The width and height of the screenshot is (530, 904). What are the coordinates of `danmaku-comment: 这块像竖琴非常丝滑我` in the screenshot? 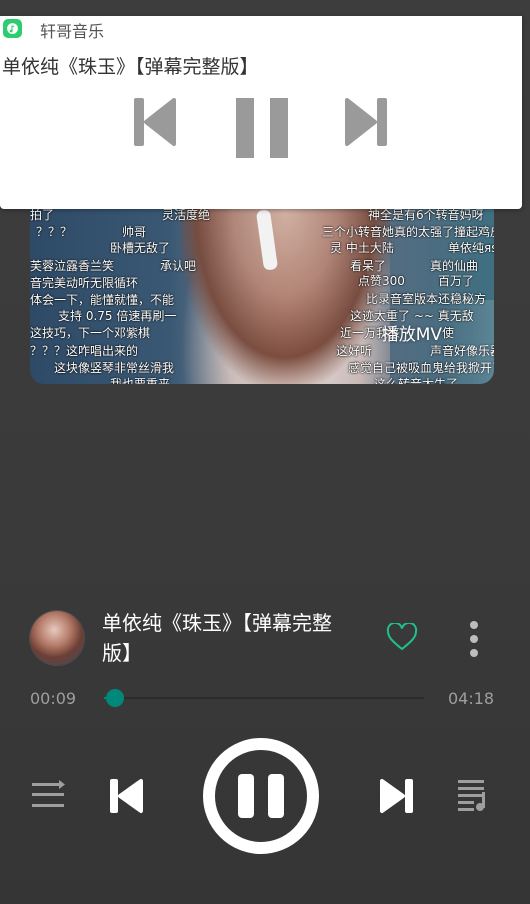 It's located at (114, 368).